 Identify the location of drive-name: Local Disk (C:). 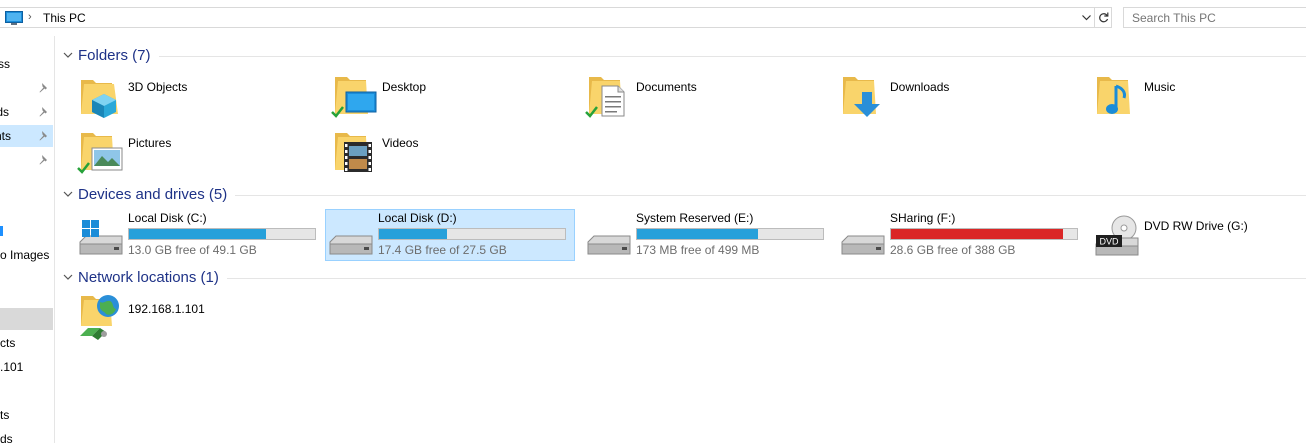
(167, 218).